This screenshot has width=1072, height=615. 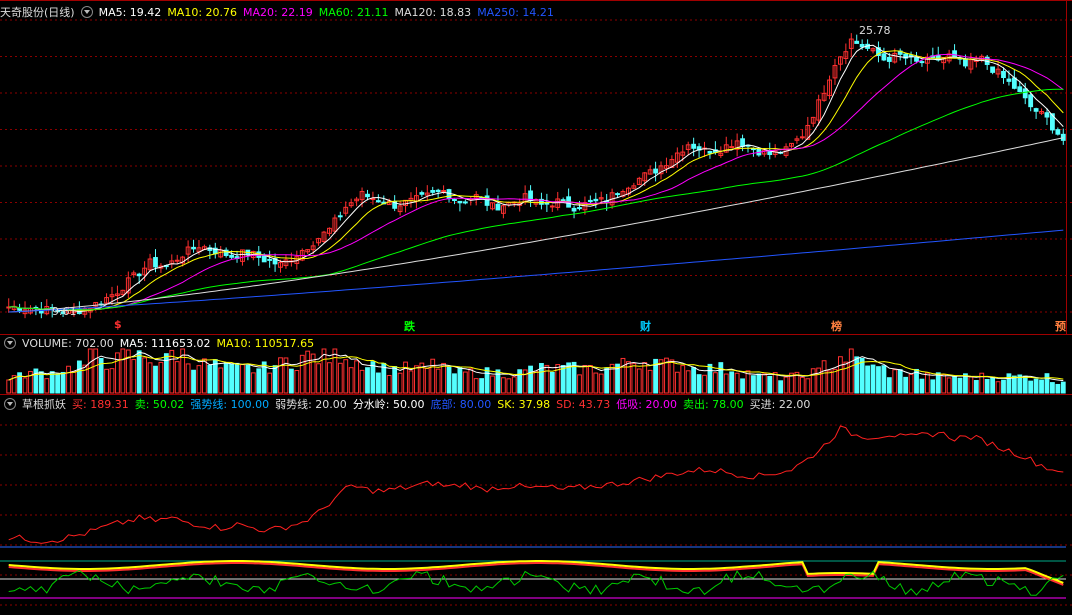 What do you see at coordinates (86, 12) in the screenshot?
I see `settings-icon` at bounding box center [86, 12].